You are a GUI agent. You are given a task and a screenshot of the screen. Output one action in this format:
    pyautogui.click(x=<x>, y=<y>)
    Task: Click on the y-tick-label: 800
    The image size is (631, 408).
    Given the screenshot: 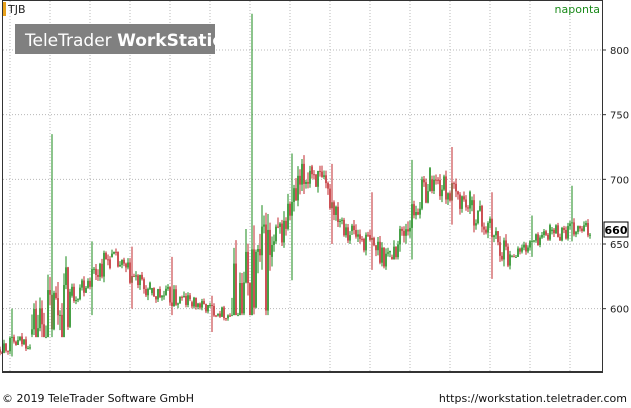 What is the action you would take?
    pyautogui.click(x=619, y=51)
    